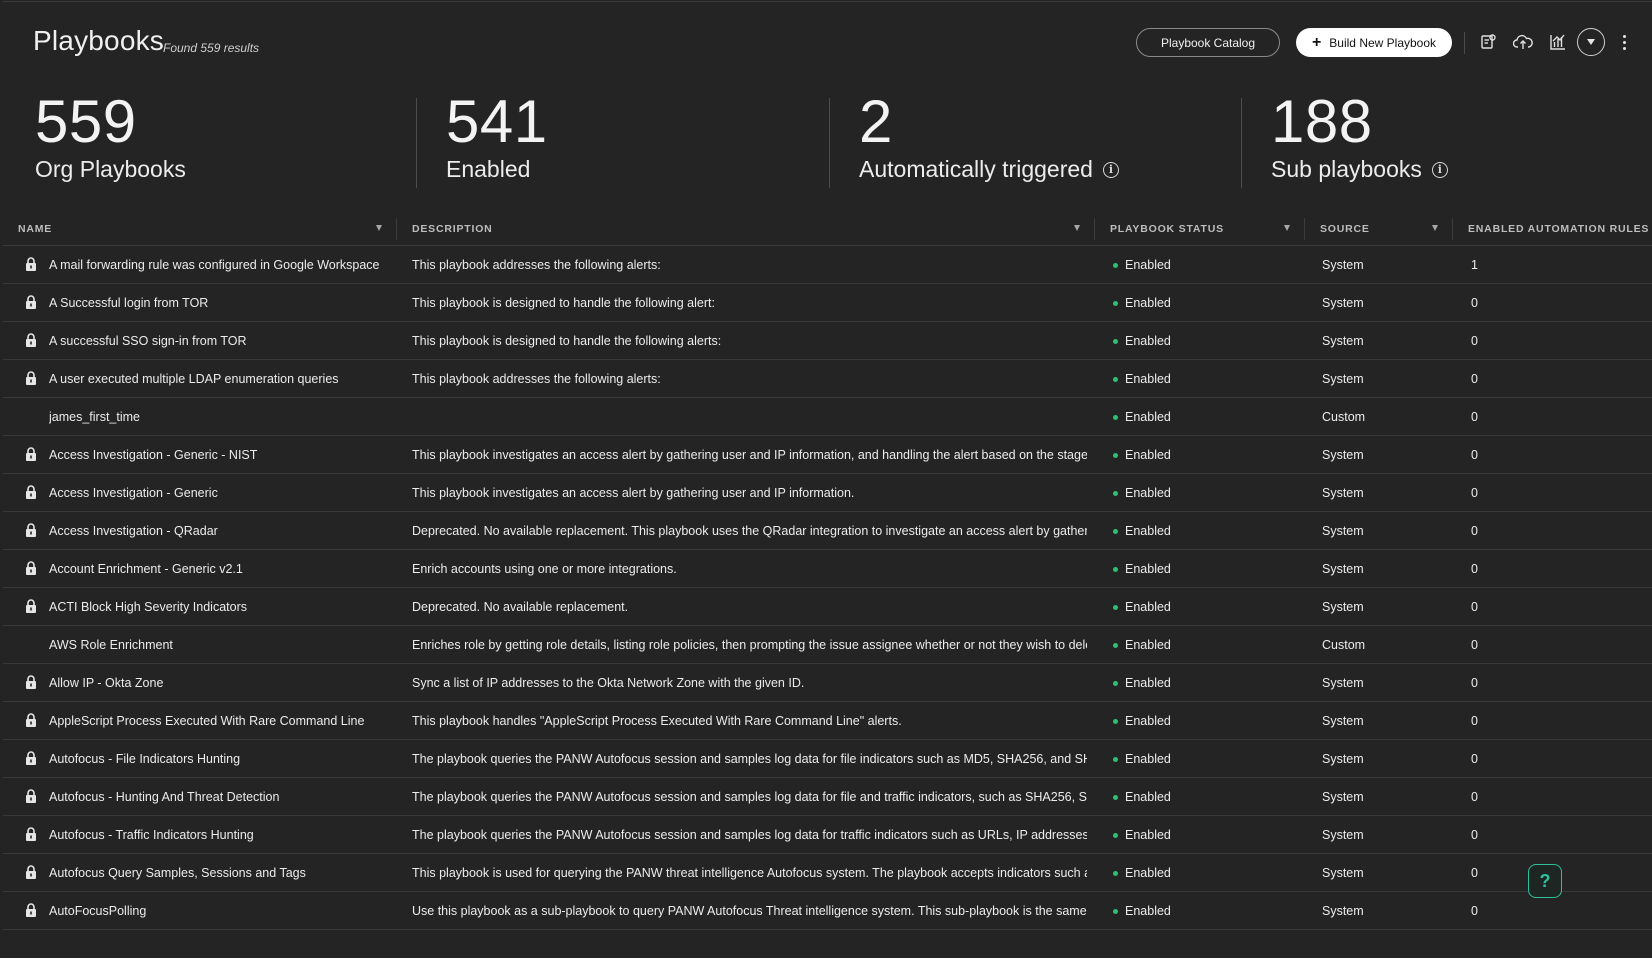  What do you see at coordinates (1545, 881) in the screenshot?
I see `help-button: ?` at bounding box center [1545, 881].